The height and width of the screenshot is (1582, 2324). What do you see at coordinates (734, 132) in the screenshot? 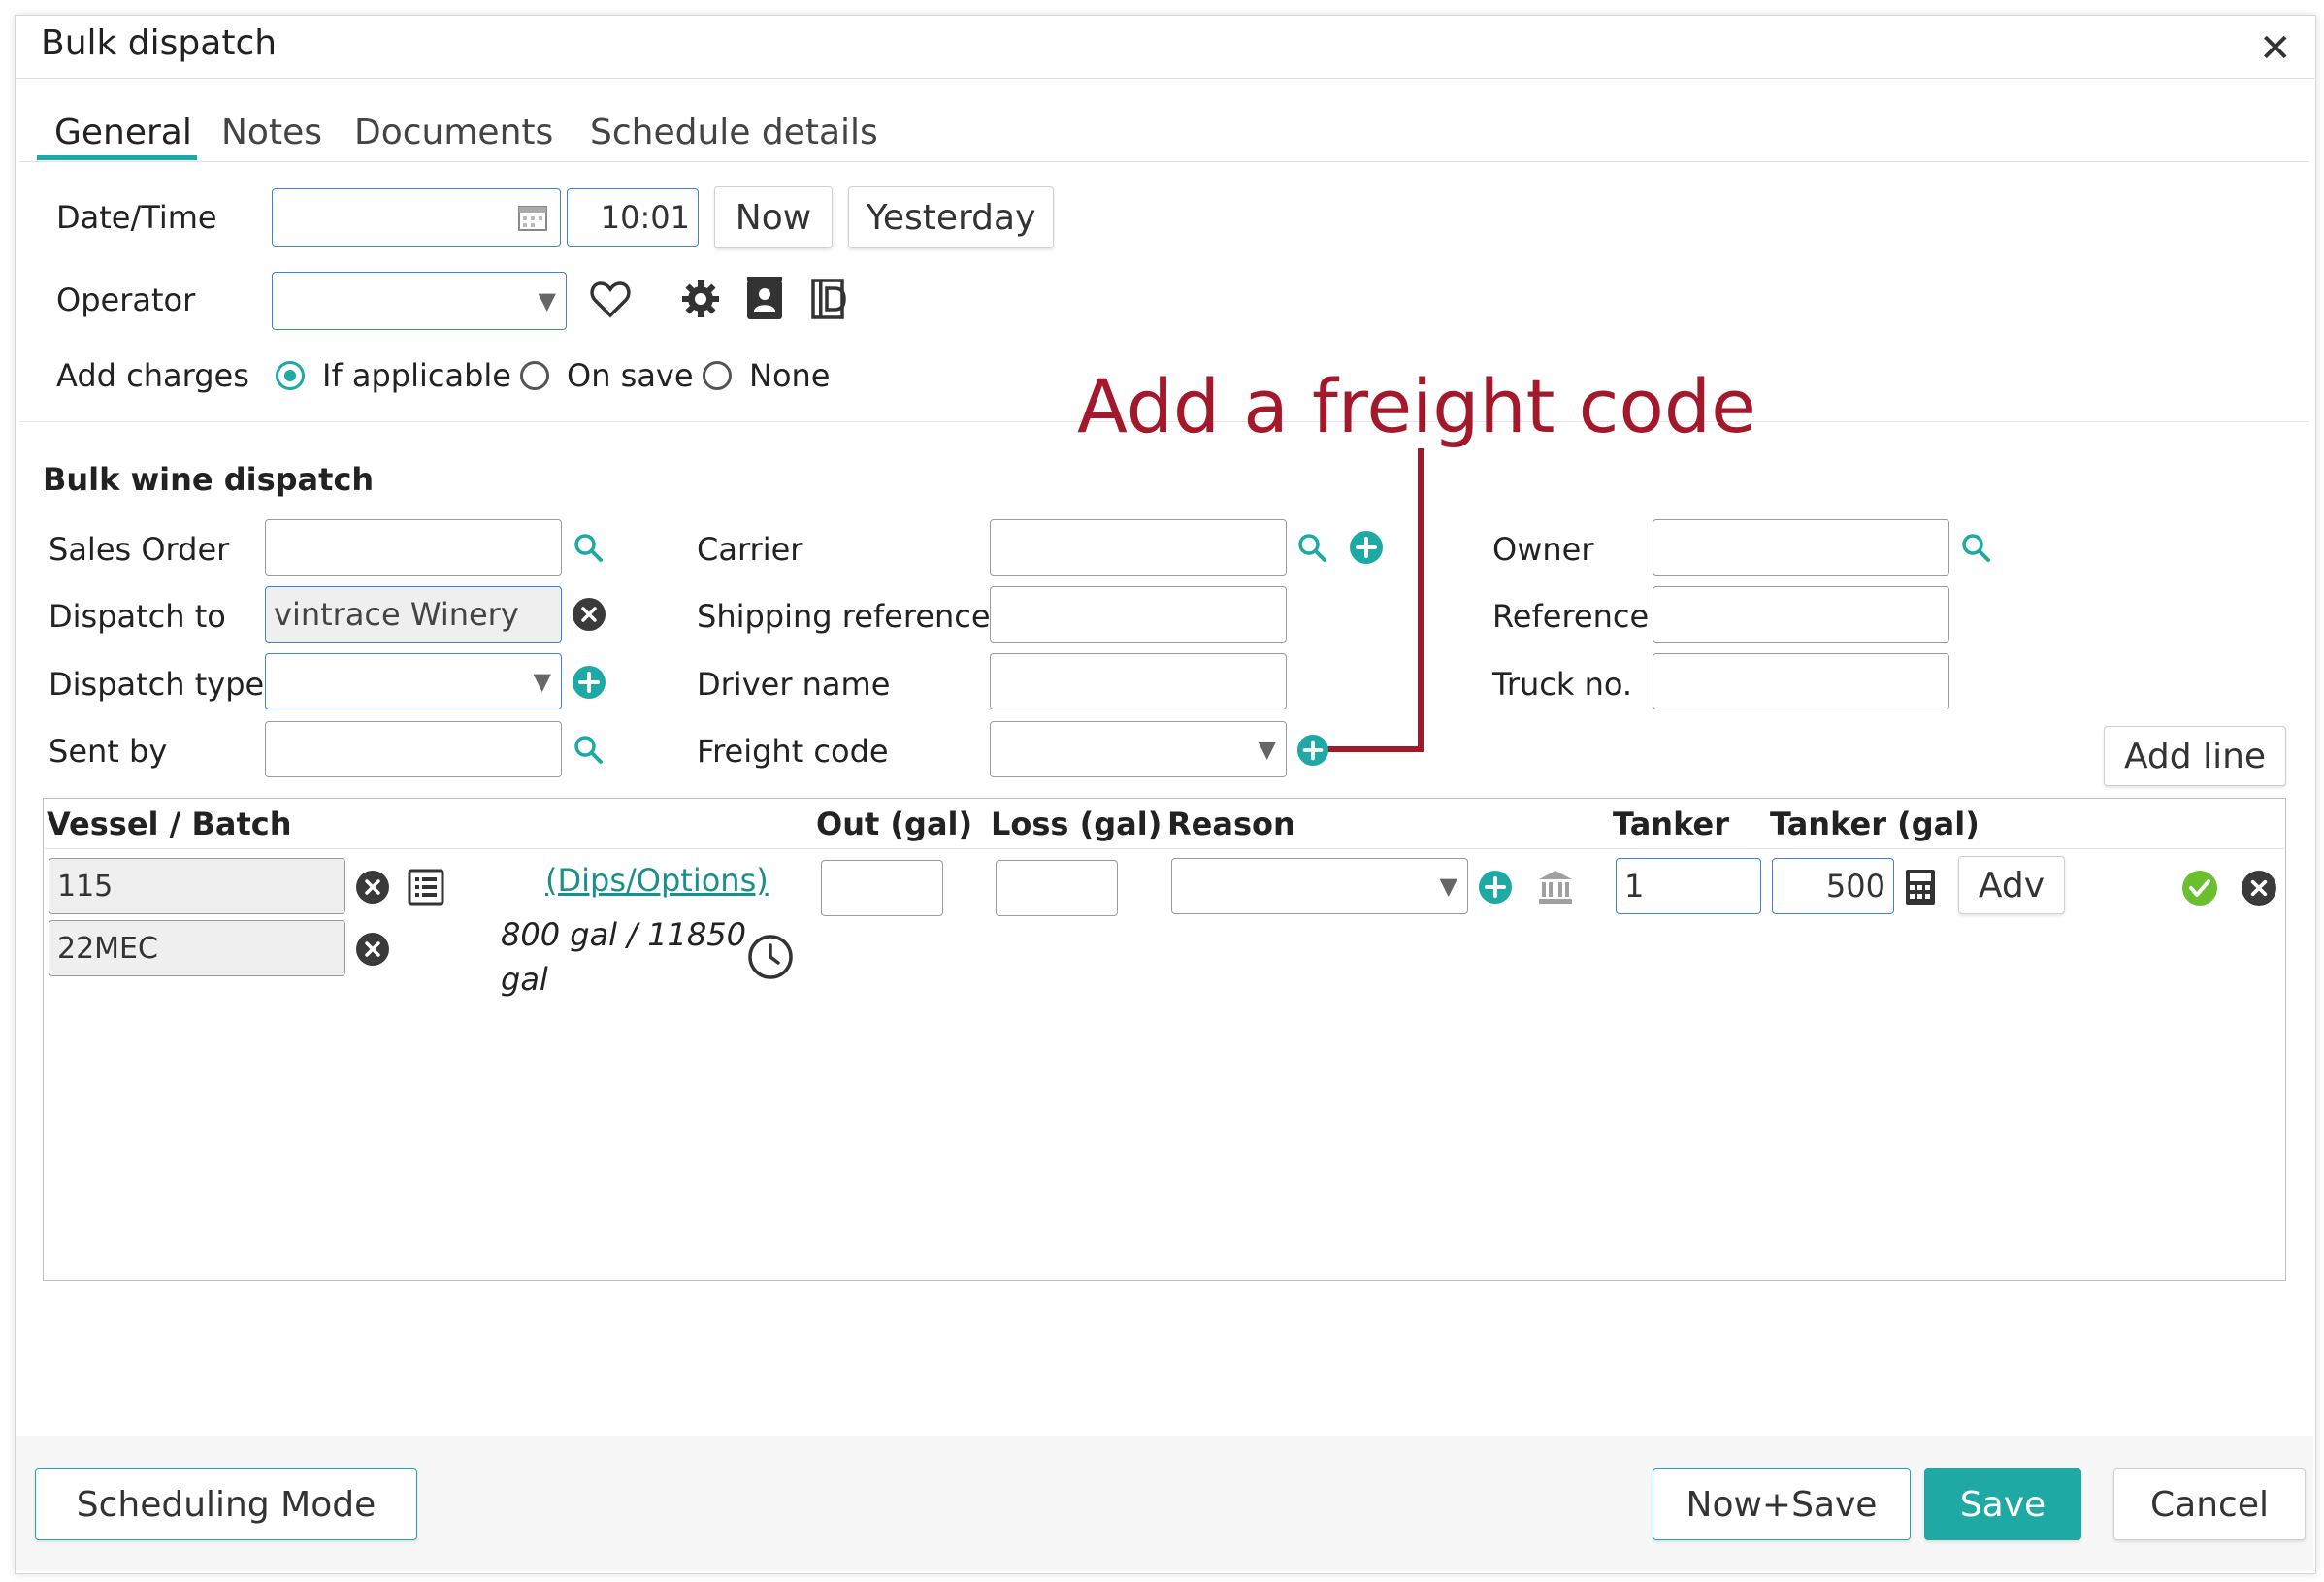
I see `tab-schedule-details: Schedule details` at bounding box center [734, 132].